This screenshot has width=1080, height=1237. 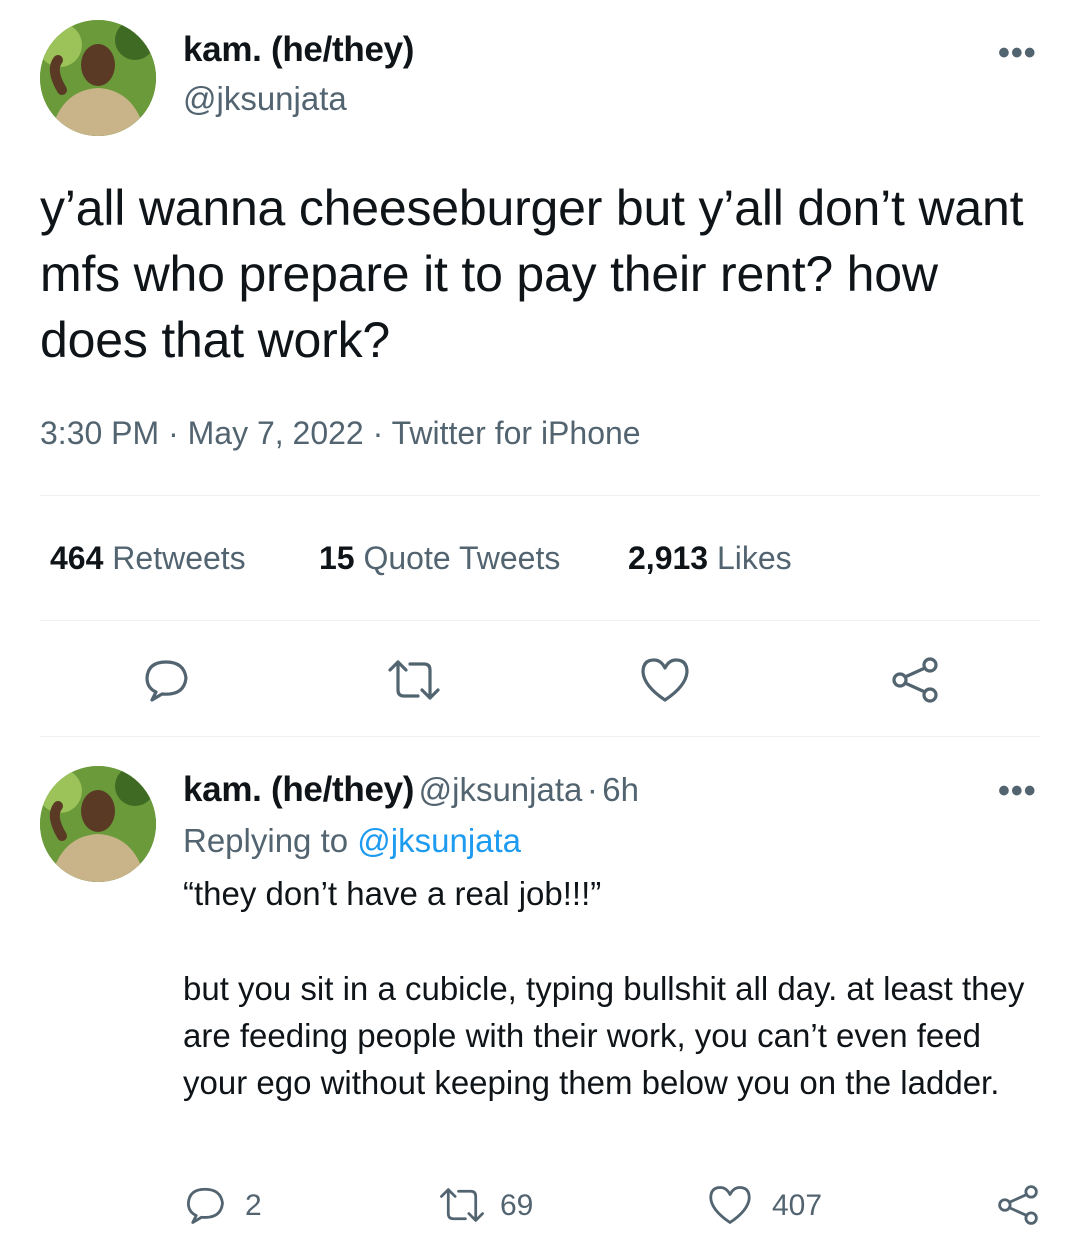 I want to click on like-icon, so click(x=665, y=680).